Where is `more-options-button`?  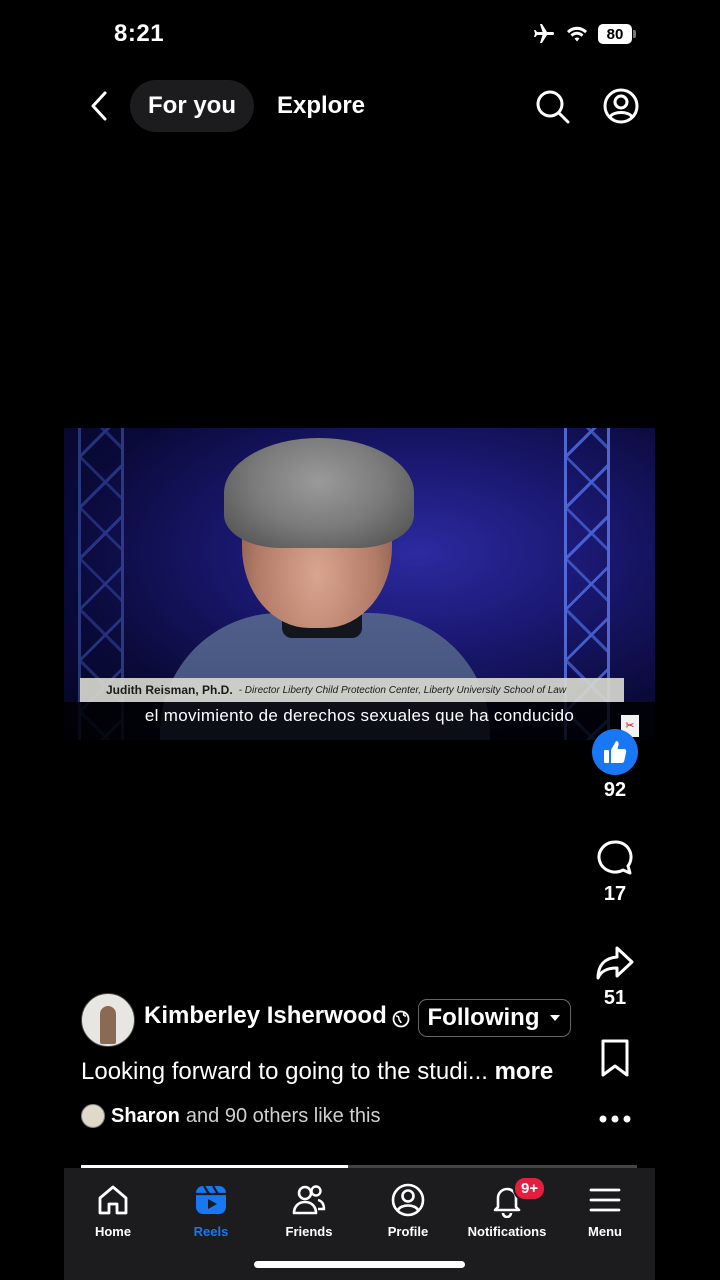
more-options-button is located at coordinates (615, 1119).